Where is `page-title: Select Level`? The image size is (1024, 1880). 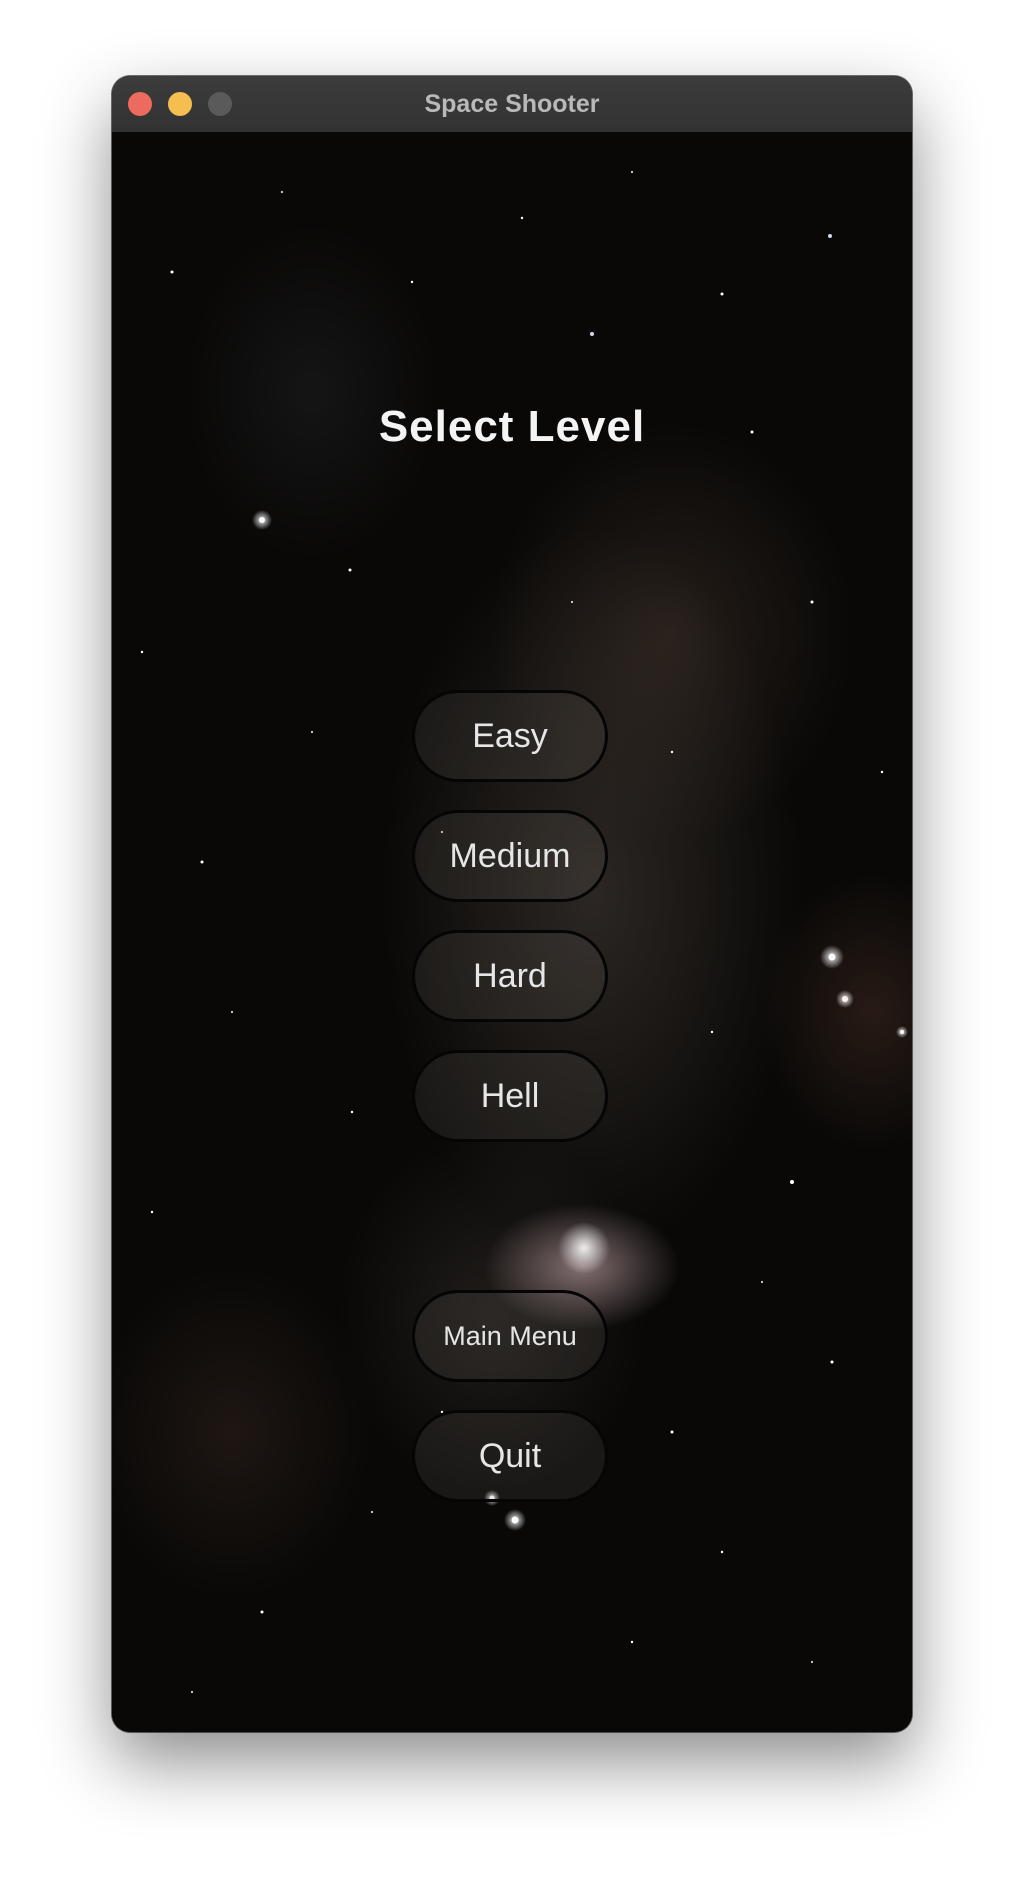 page-title: Select Level is located at coordinates (512, 426).